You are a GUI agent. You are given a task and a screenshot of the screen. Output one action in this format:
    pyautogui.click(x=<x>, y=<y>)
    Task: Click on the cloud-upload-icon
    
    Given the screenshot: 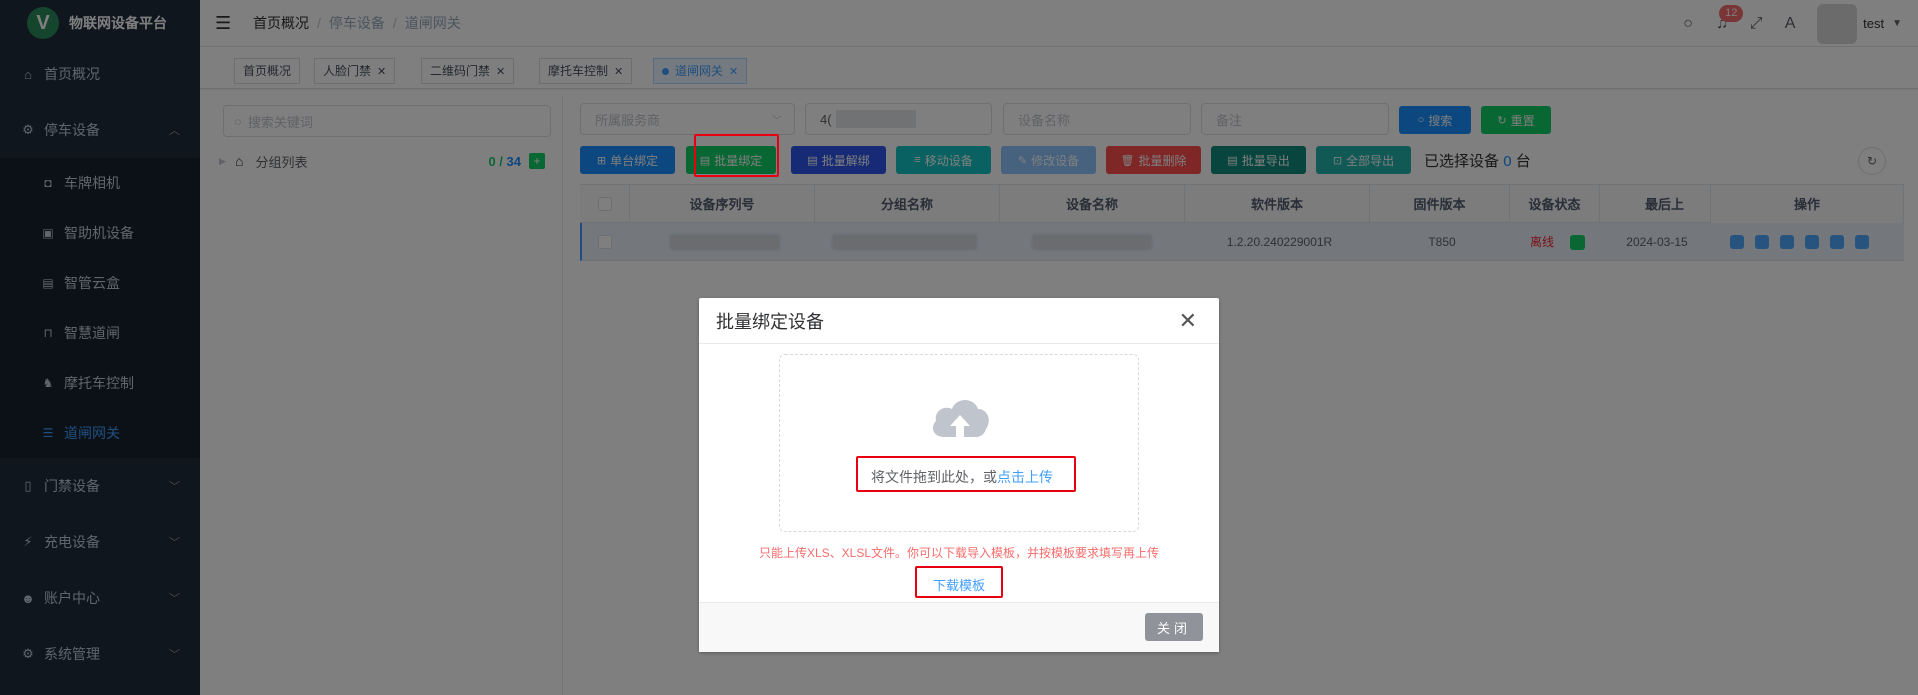 What is the action you would take?
    pyautogui.click(x=960, y=418)
    